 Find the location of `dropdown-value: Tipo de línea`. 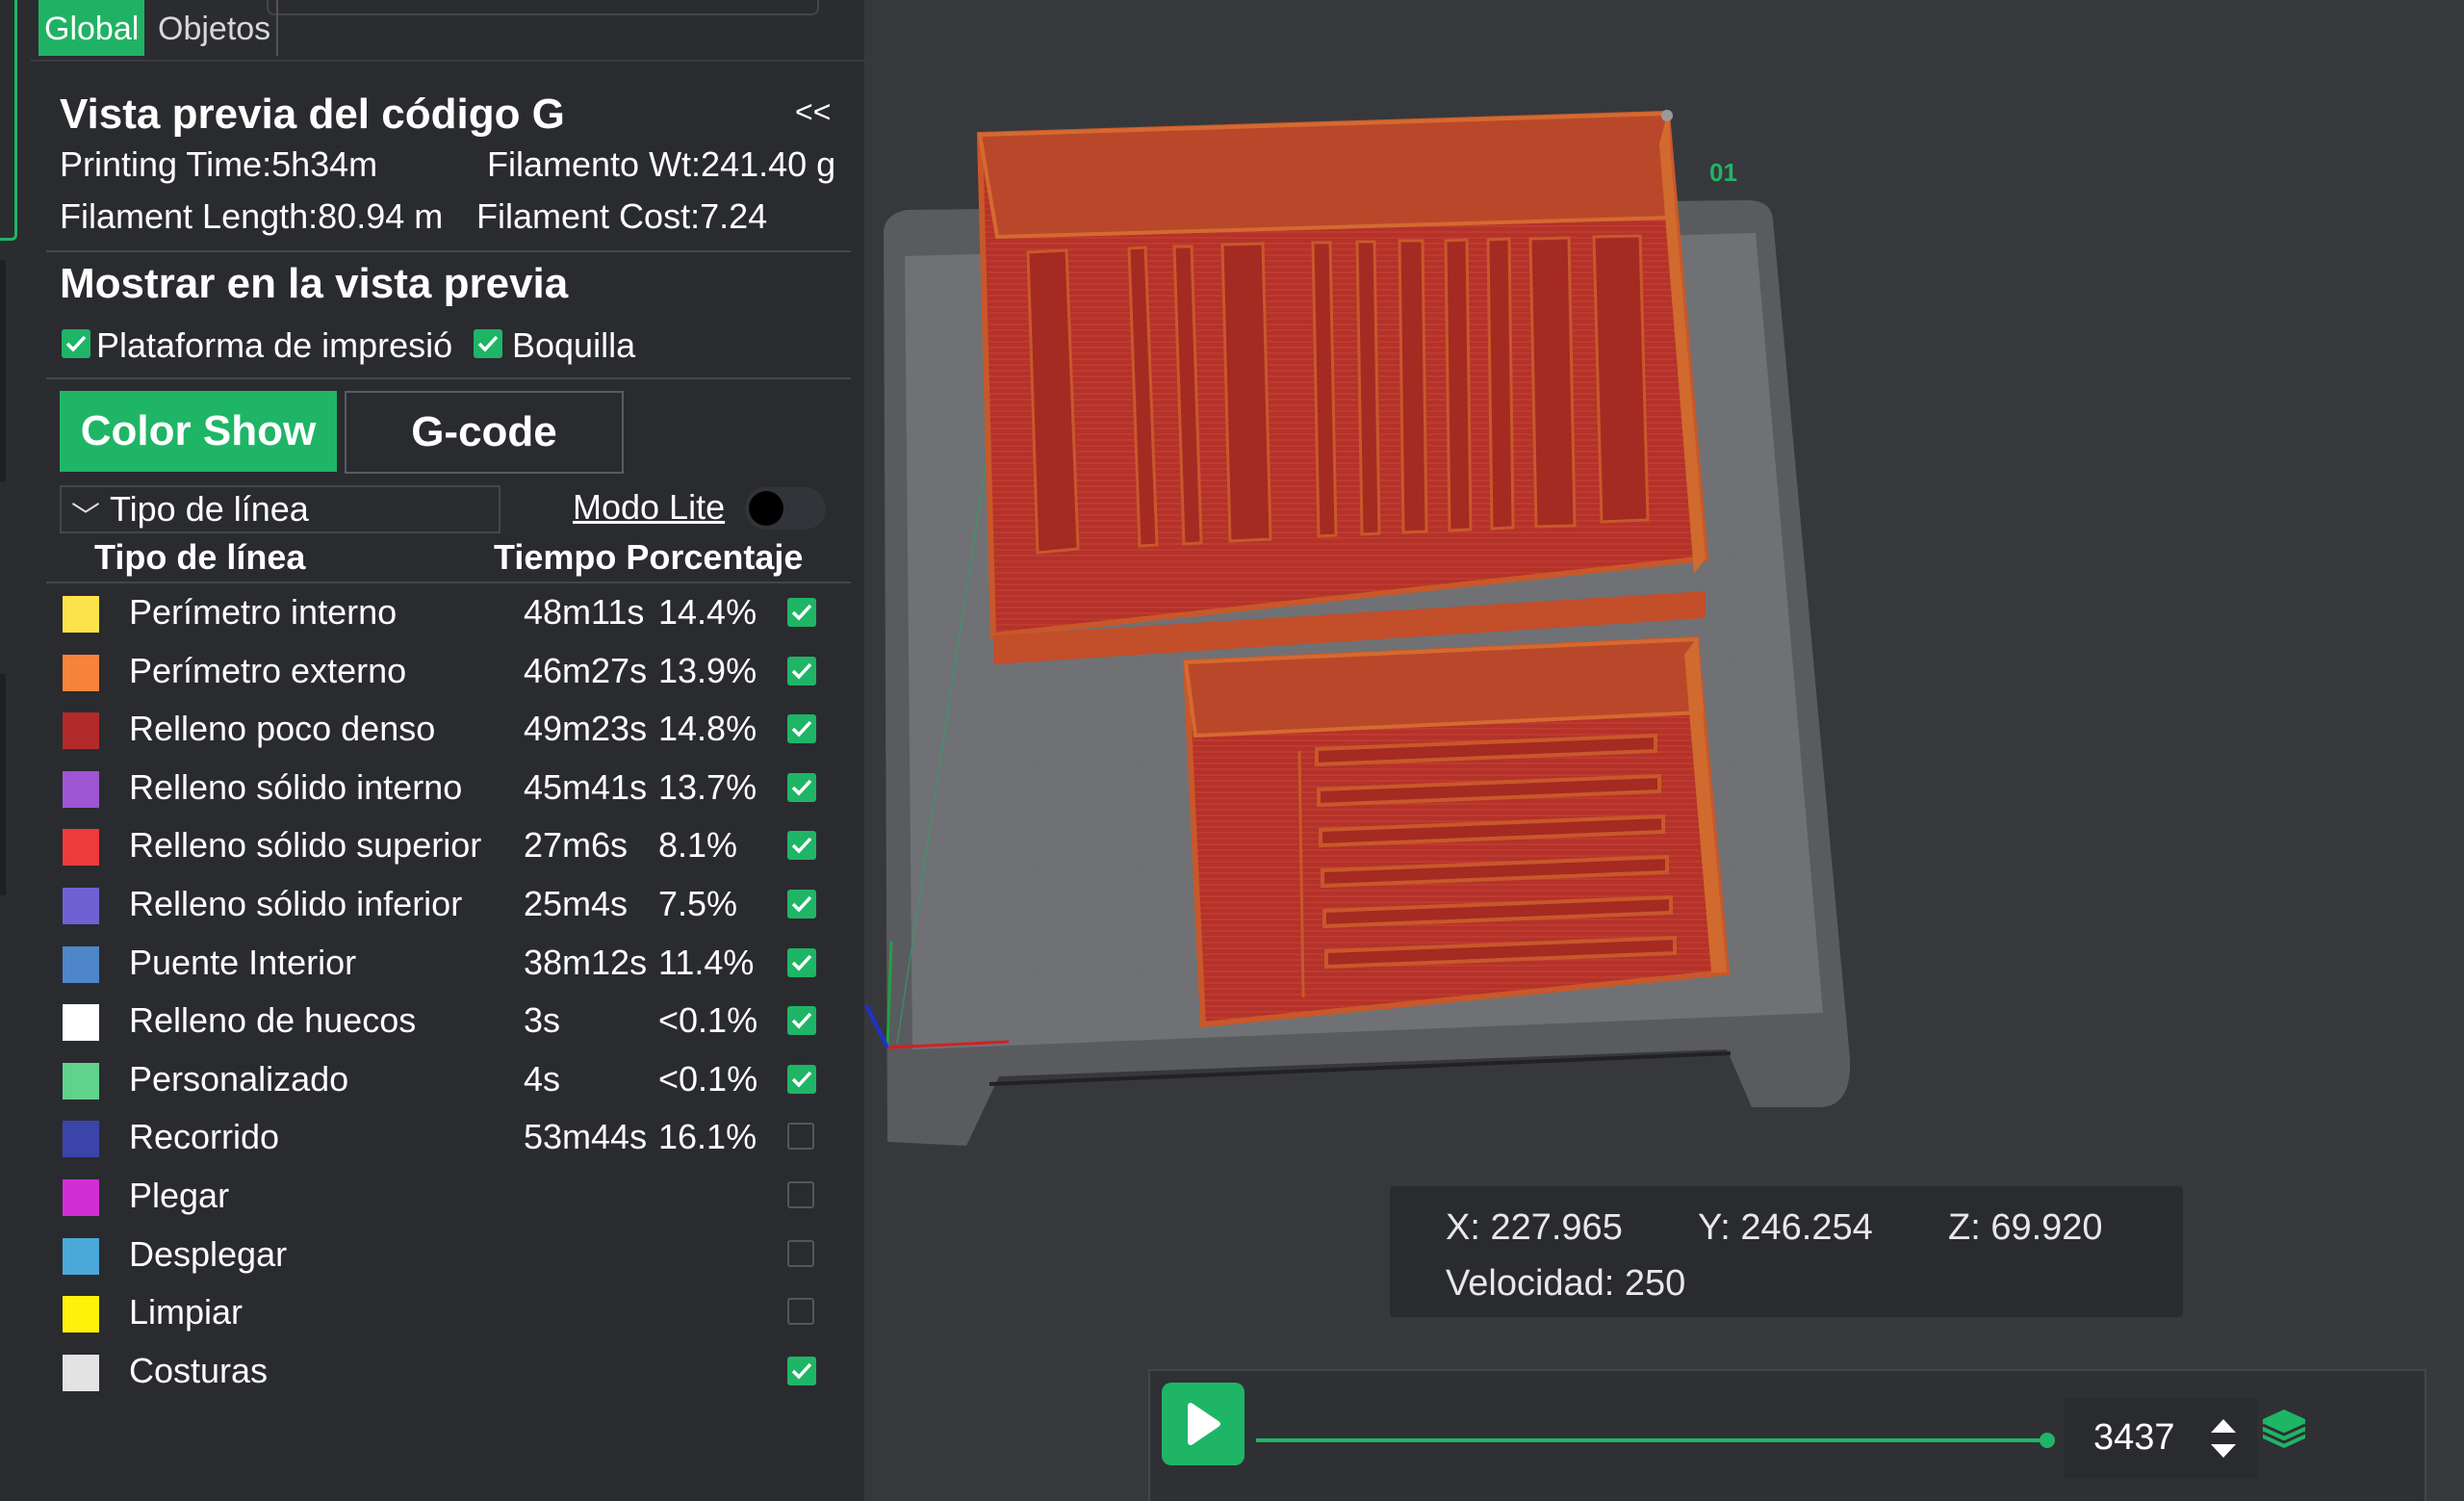

dropdown-value: Tipo de línea is located at coordinates (209, 509).